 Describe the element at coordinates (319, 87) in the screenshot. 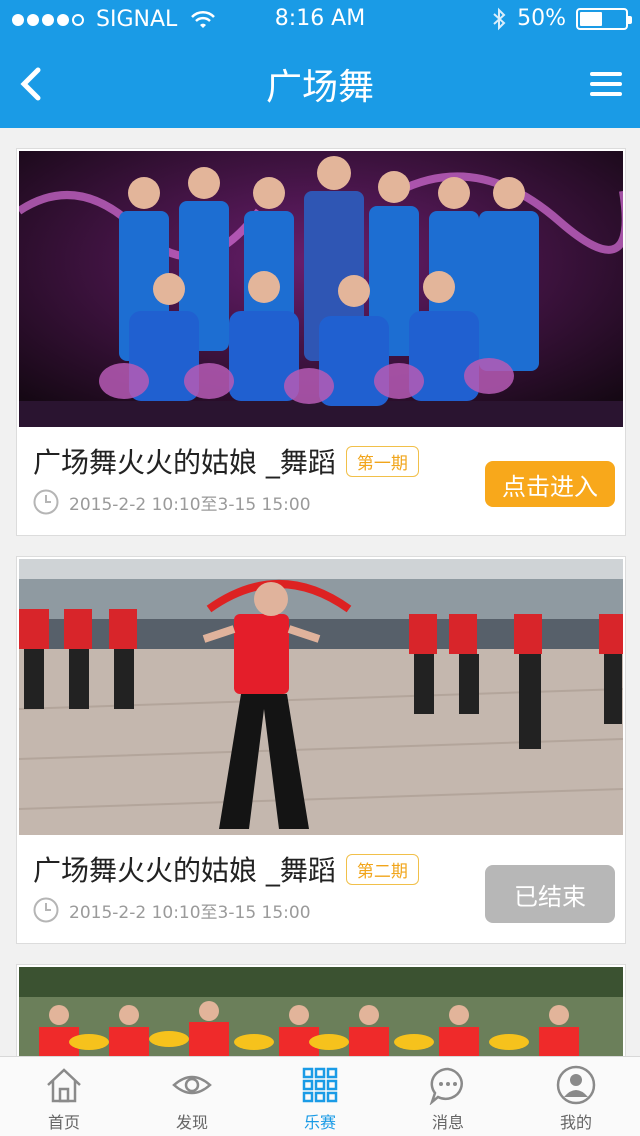

I see `page-title: 广场舞` at that location.